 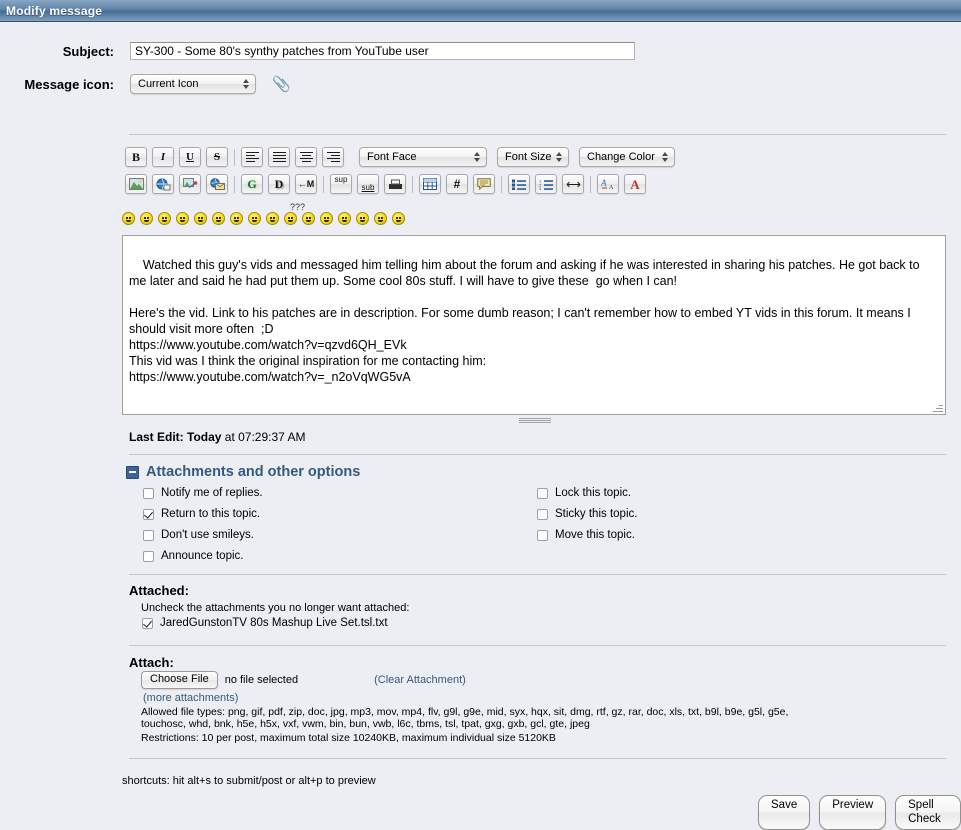 I want to click on preview-button: Preview, so click(x=853, y=812).